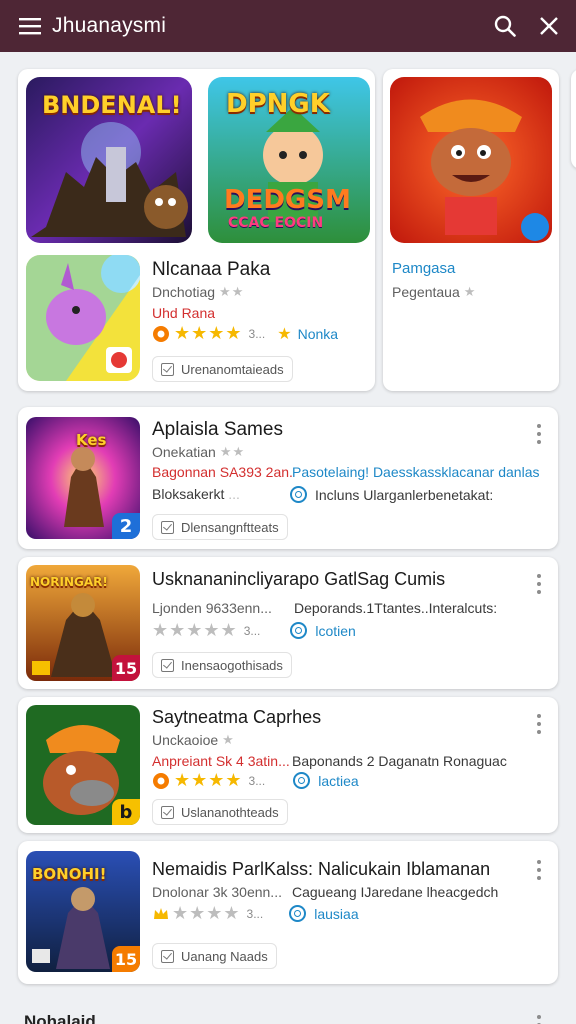 Image resolution: width=576 pixels, height=1024 pixels. What do you see at coordinates (184, 452) in the screenshot?
I see `subtitle-text: Onekatian` at bounding box center [184, 452].